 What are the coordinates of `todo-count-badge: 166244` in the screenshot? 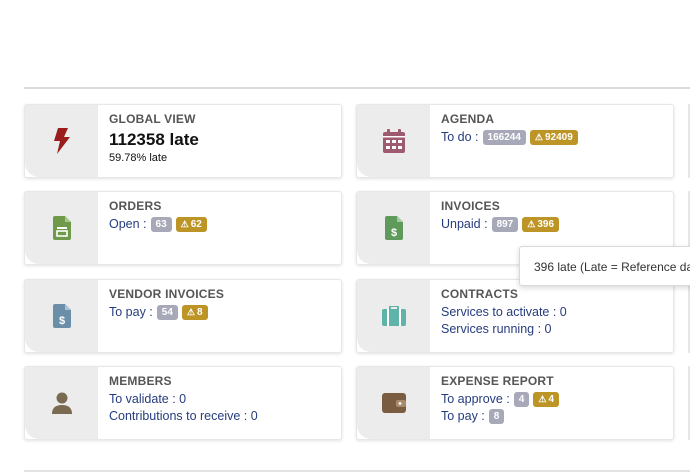 It's located at (504, 137).